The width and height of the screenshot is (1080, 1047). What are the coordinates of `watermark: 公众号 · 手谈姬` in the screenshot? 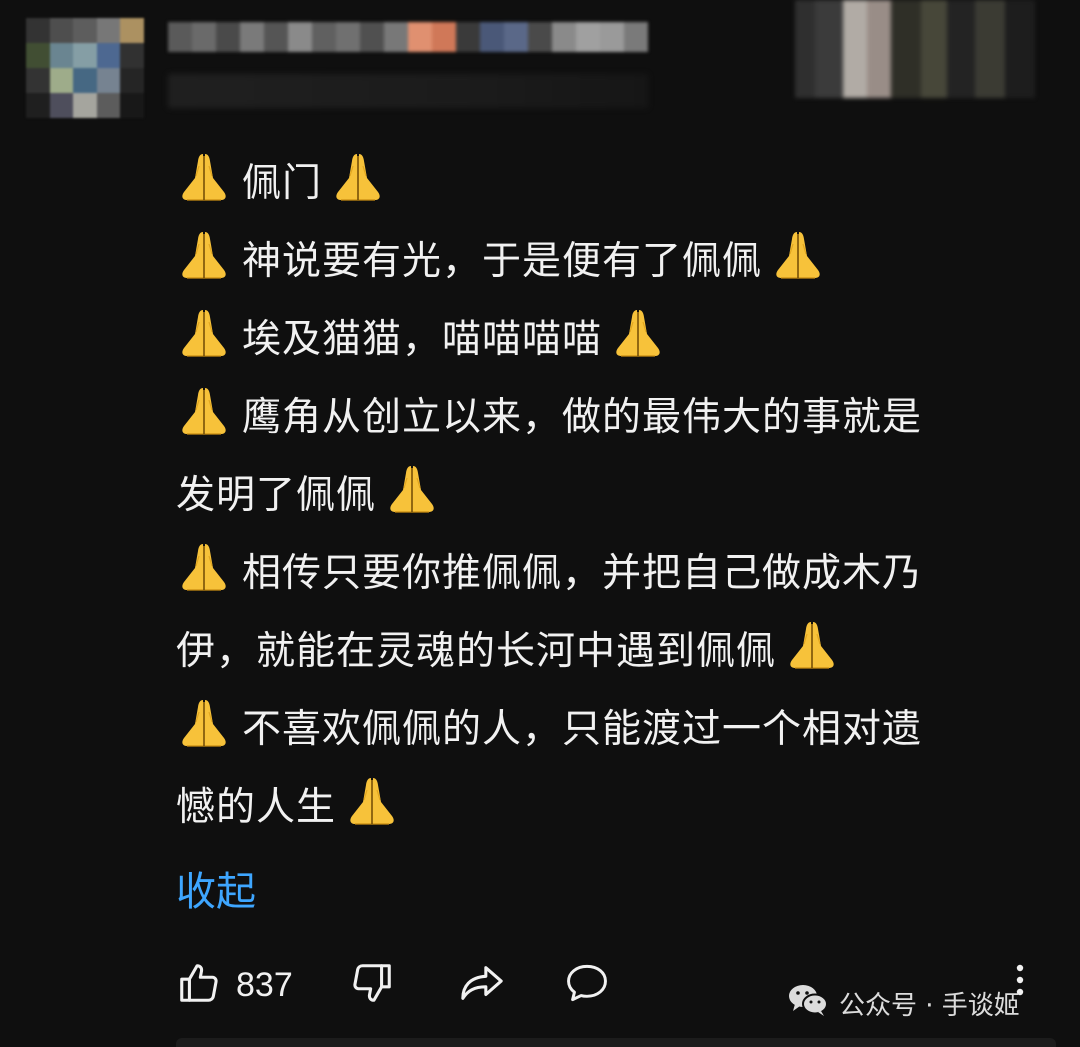 It's located at (903, 1003).